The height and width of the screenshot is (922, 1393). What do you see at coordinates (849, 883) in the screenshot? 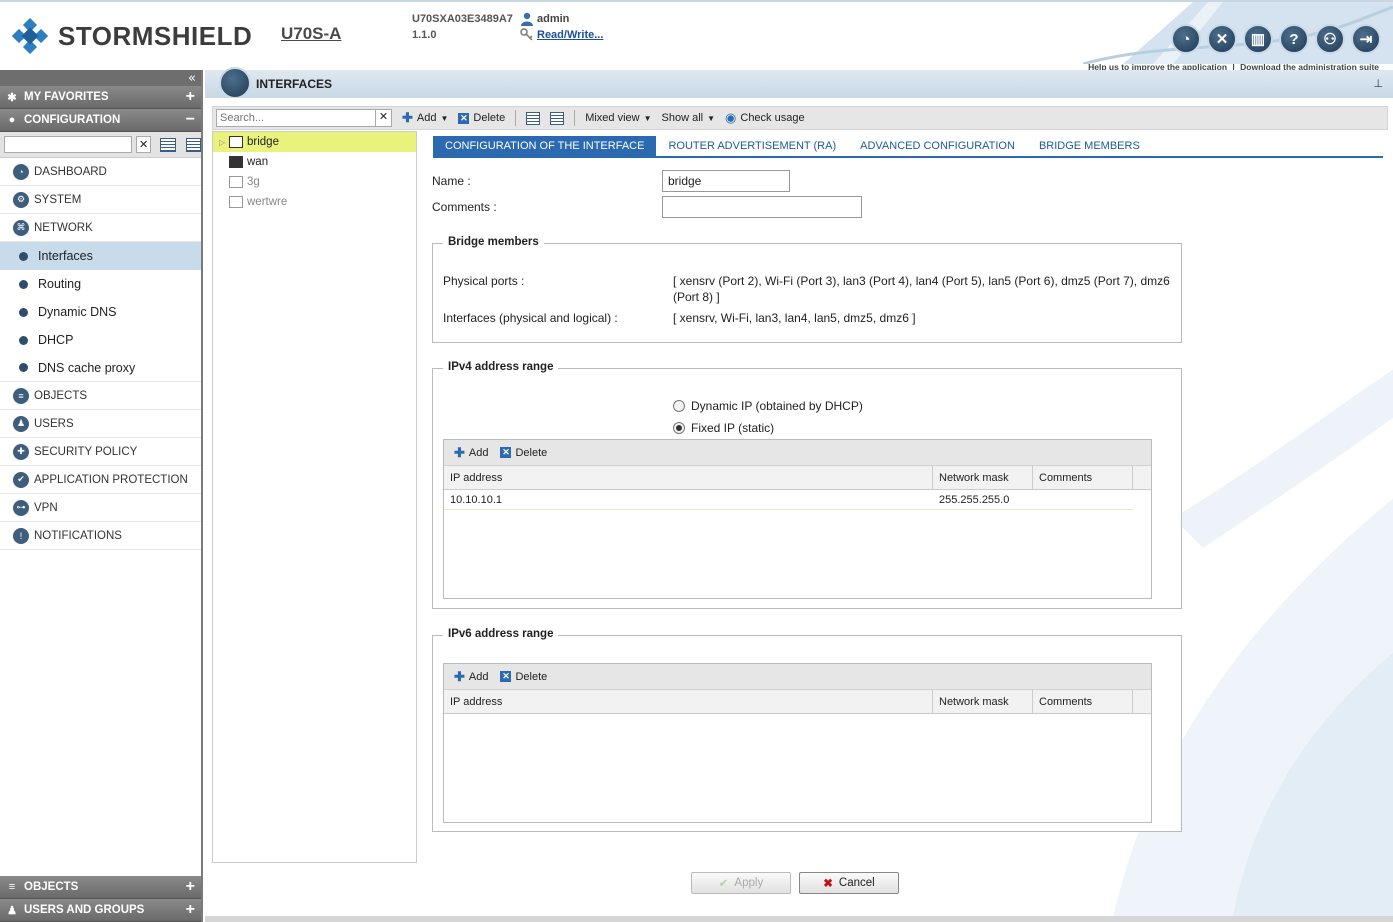
I see `cancel-button: ✖ Cancel` at bounding box center [849, 883].